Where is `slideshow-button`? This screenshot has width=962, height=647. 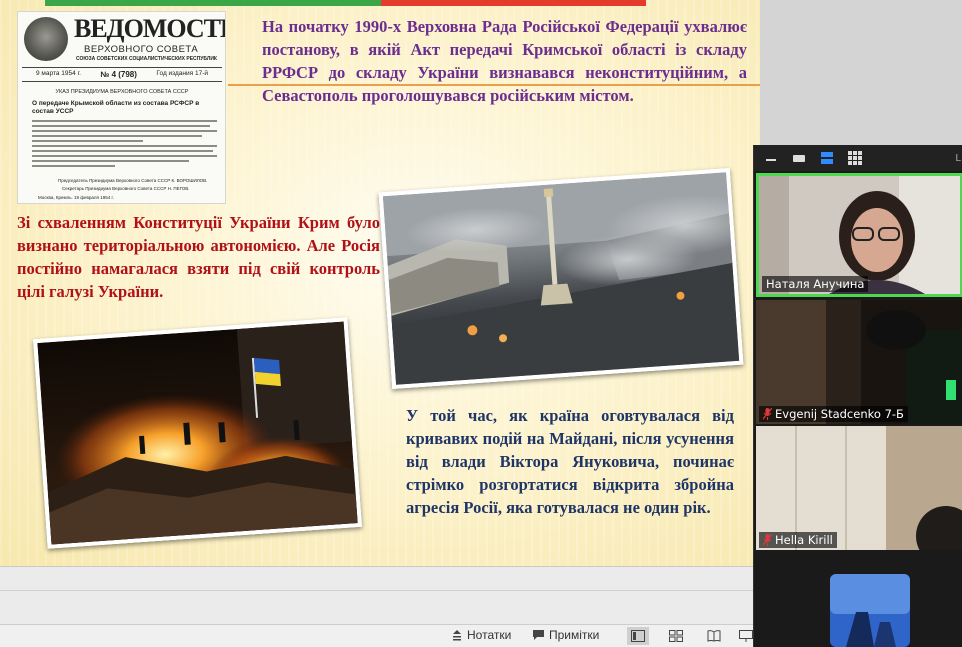
slideshow-button is located at coordinates (745, 636).